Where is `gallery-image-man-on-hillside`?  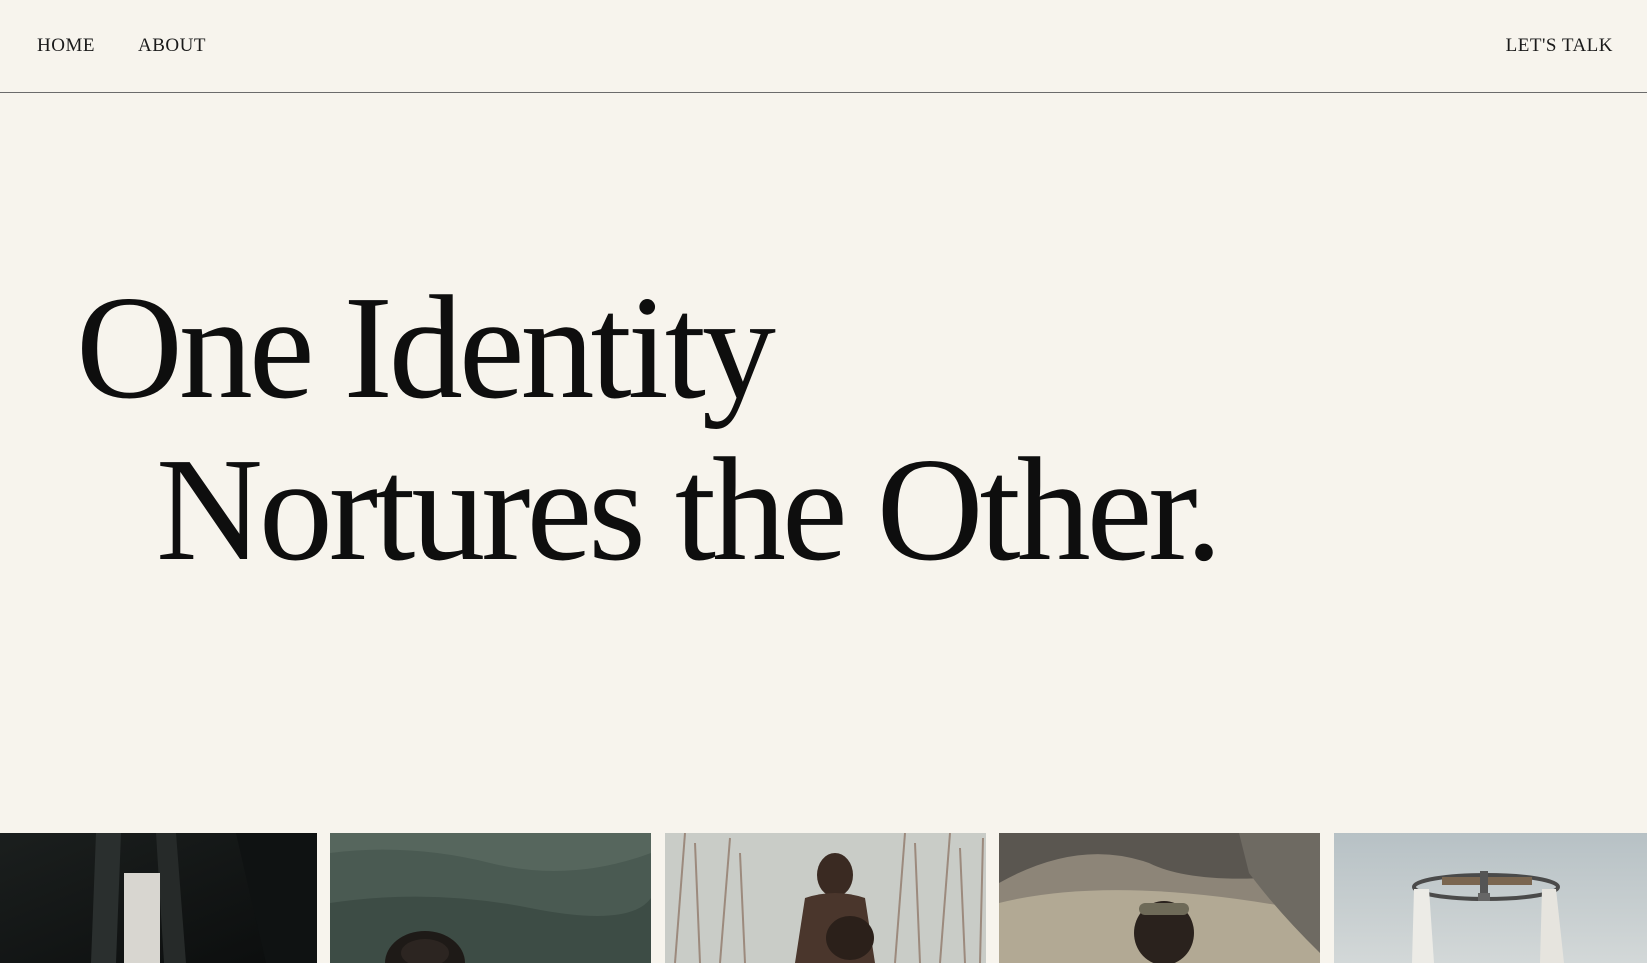 gallery-image-man-on-hillside is located at coordinates (1159, 898).